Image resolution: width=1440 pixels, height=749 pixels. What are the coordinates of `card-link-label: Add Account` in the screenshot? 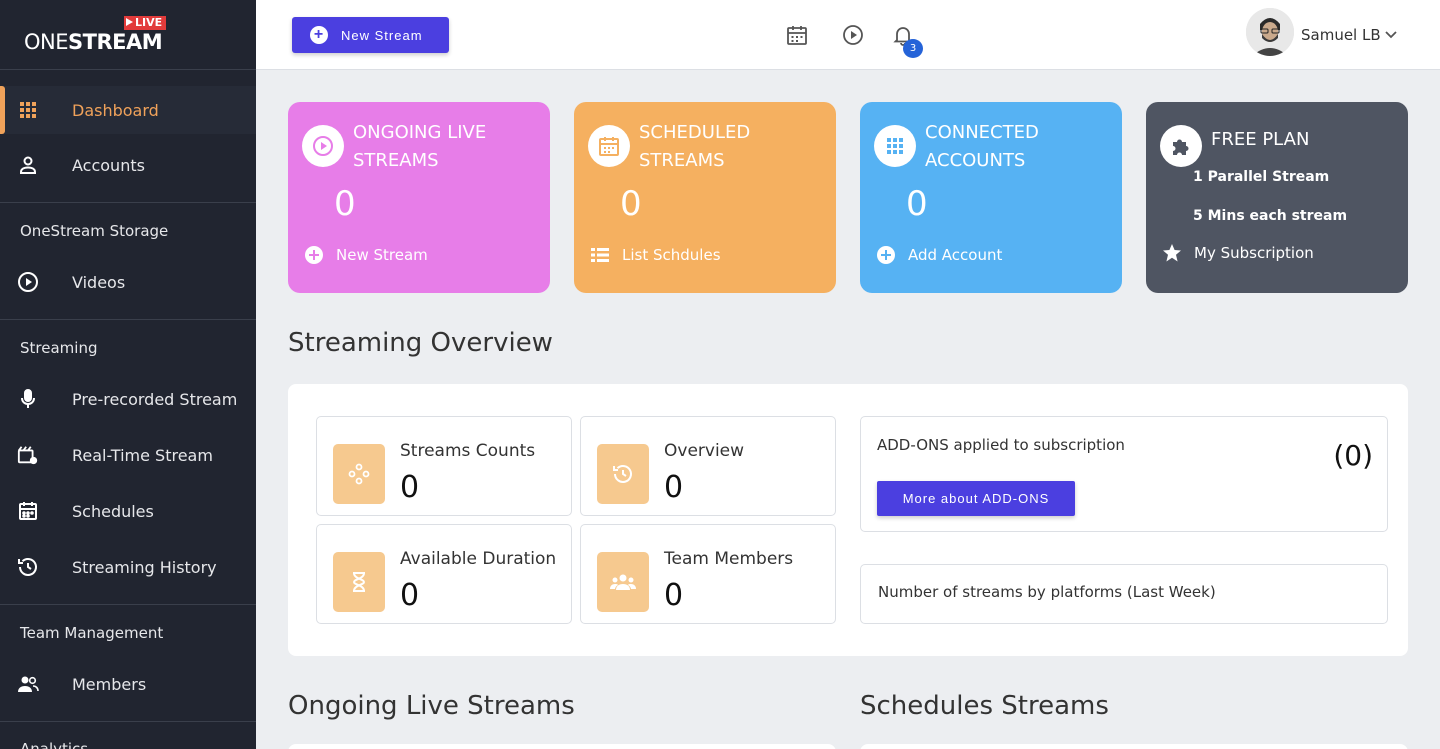 It's located at (955, 255).